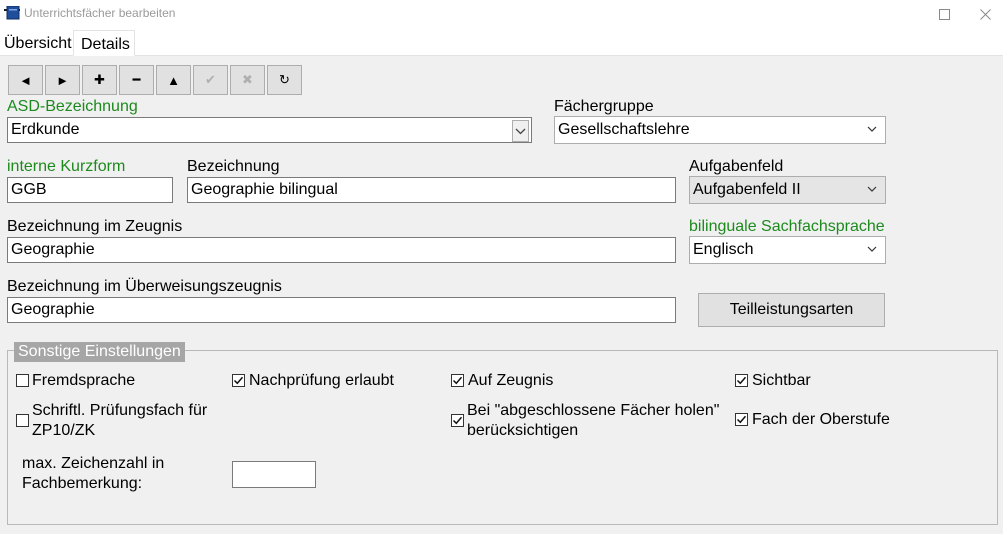 Image resolution: width=1003 pixels, height=534 pixels. I want to click on faechergruppe-value: Gesellschaftslehre, so click(624, 129).